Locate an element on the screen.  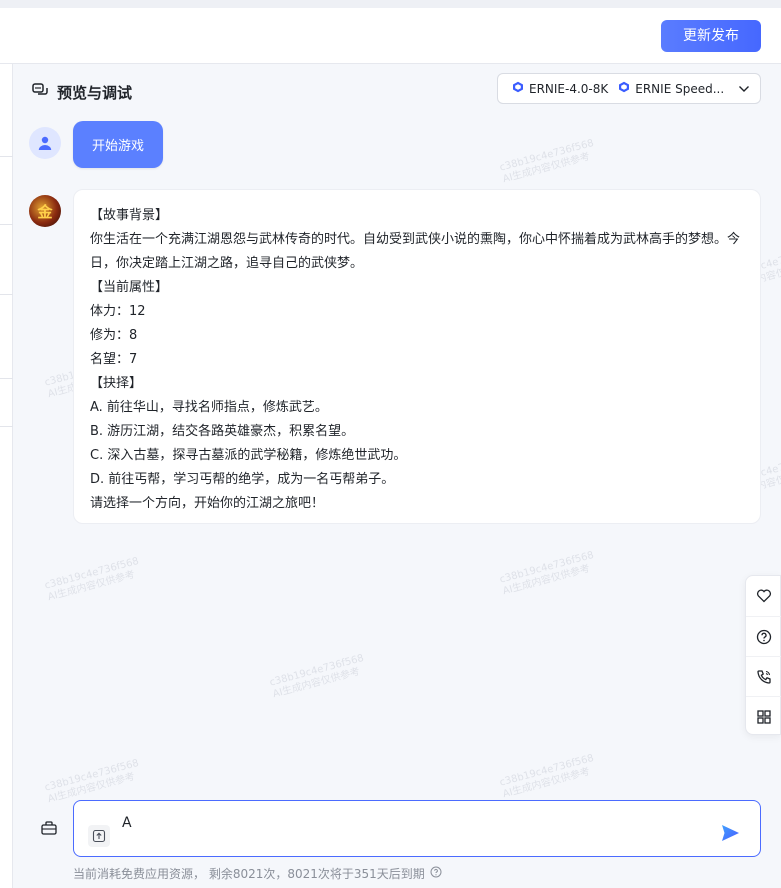
send-icon is located at coordinates (730, 833).